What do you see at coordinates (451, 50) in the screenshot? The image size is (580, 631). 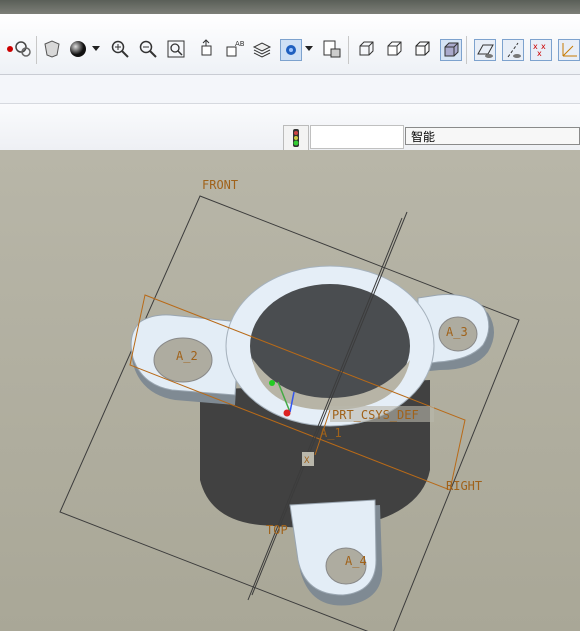 I see `shaded-icon` at bounding box center [451, 50].